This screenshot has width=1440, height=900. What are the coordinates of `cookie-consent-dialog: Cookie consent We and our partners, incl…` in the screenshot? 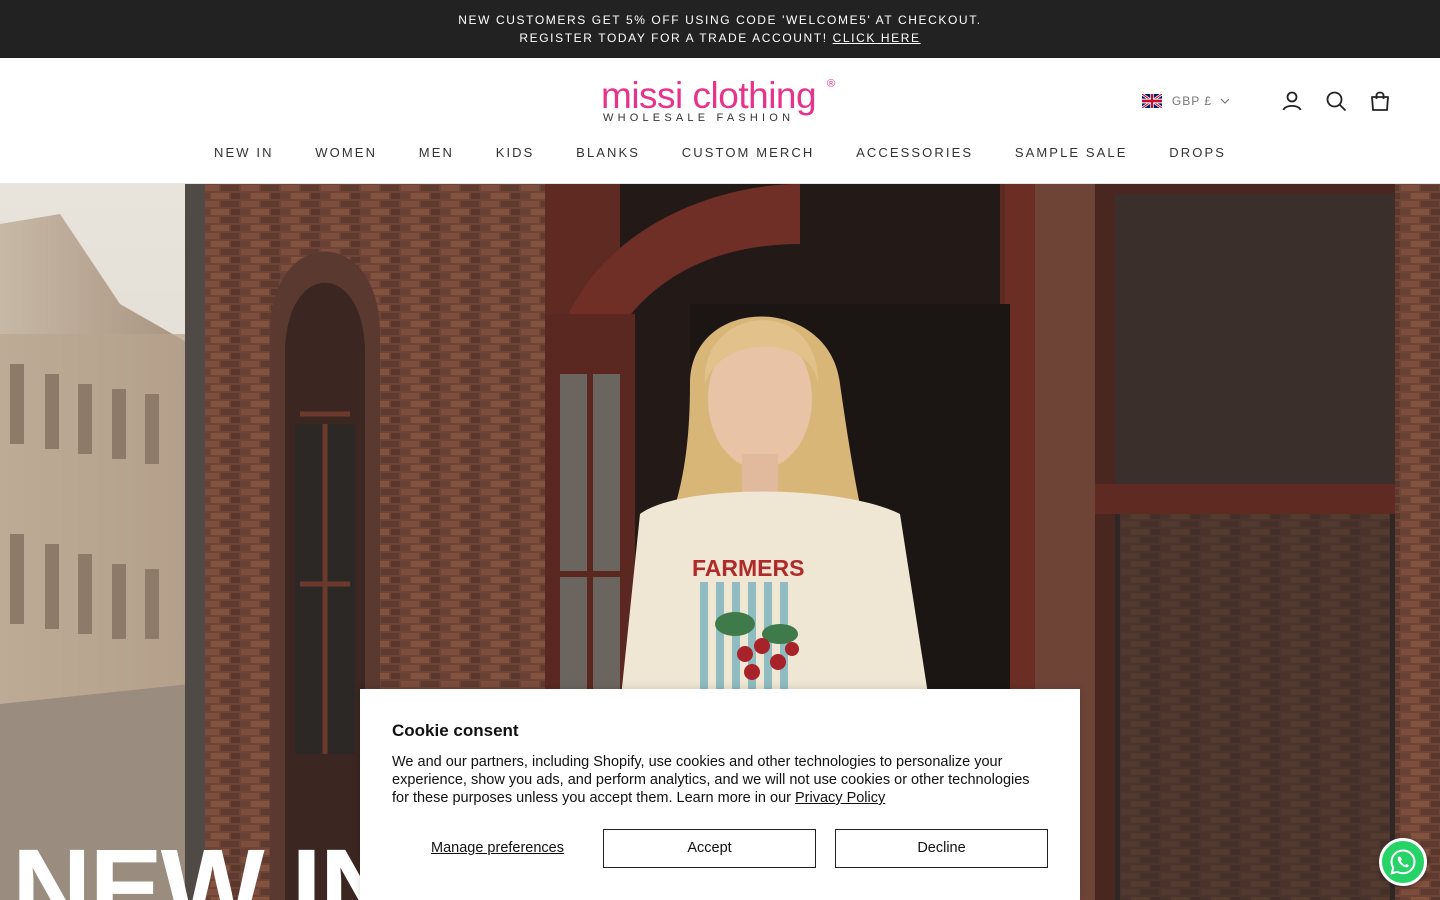 It's located at (720, 794).